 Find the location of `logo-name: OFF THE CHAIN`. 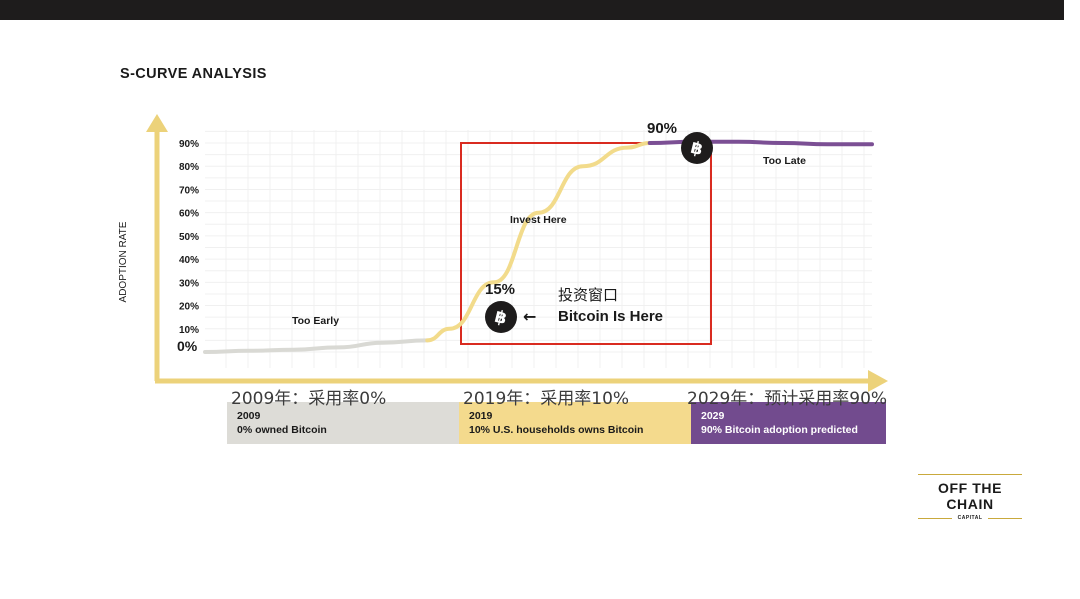

logo-name: OFF THE CHAIN is located at coordinates (970, 496).